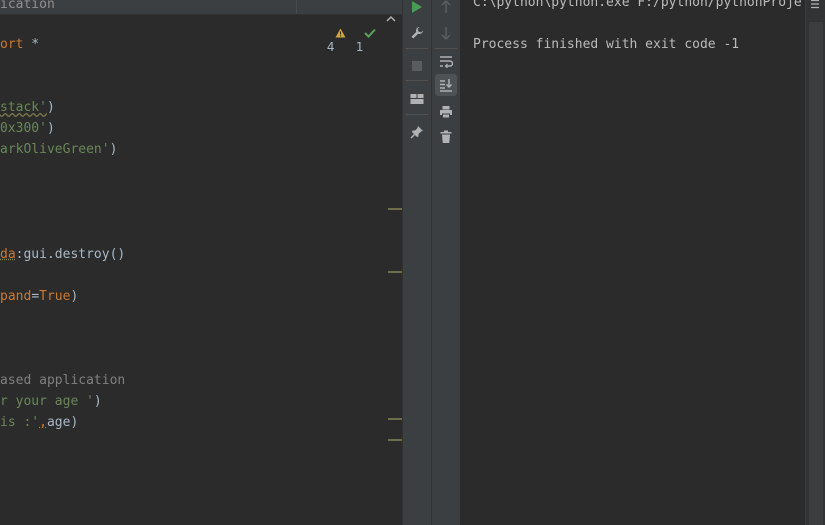  What do you see at coordinates (201, 27) in the screenshot?
I see `editor-tab-bar: ication 4 1` at bounding box center [201, 27].